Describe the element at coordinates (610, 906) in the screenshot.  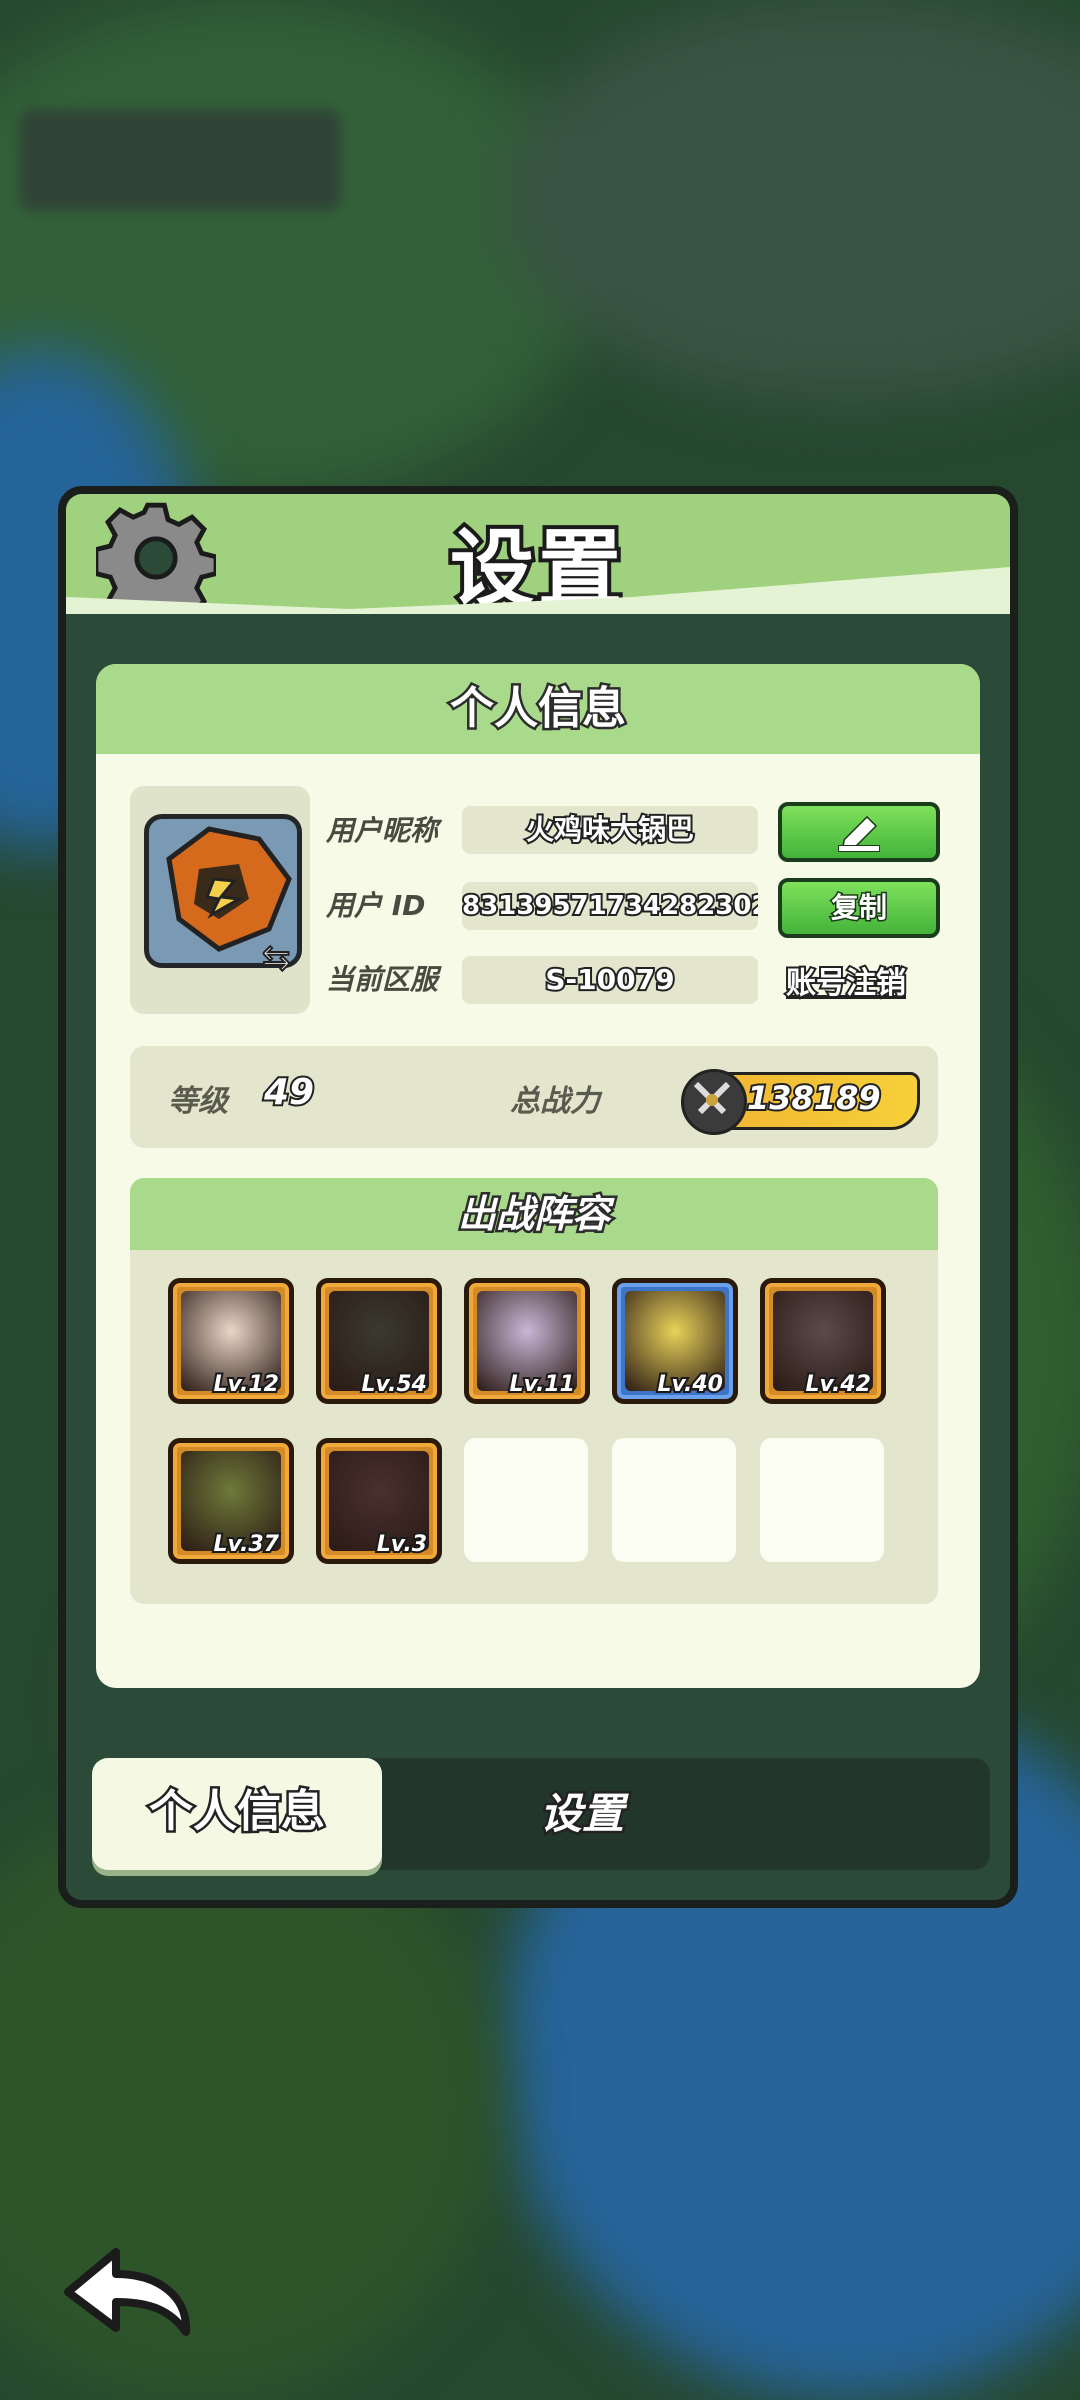
I see `user-id-value: 8313957173428230​2` at that location.